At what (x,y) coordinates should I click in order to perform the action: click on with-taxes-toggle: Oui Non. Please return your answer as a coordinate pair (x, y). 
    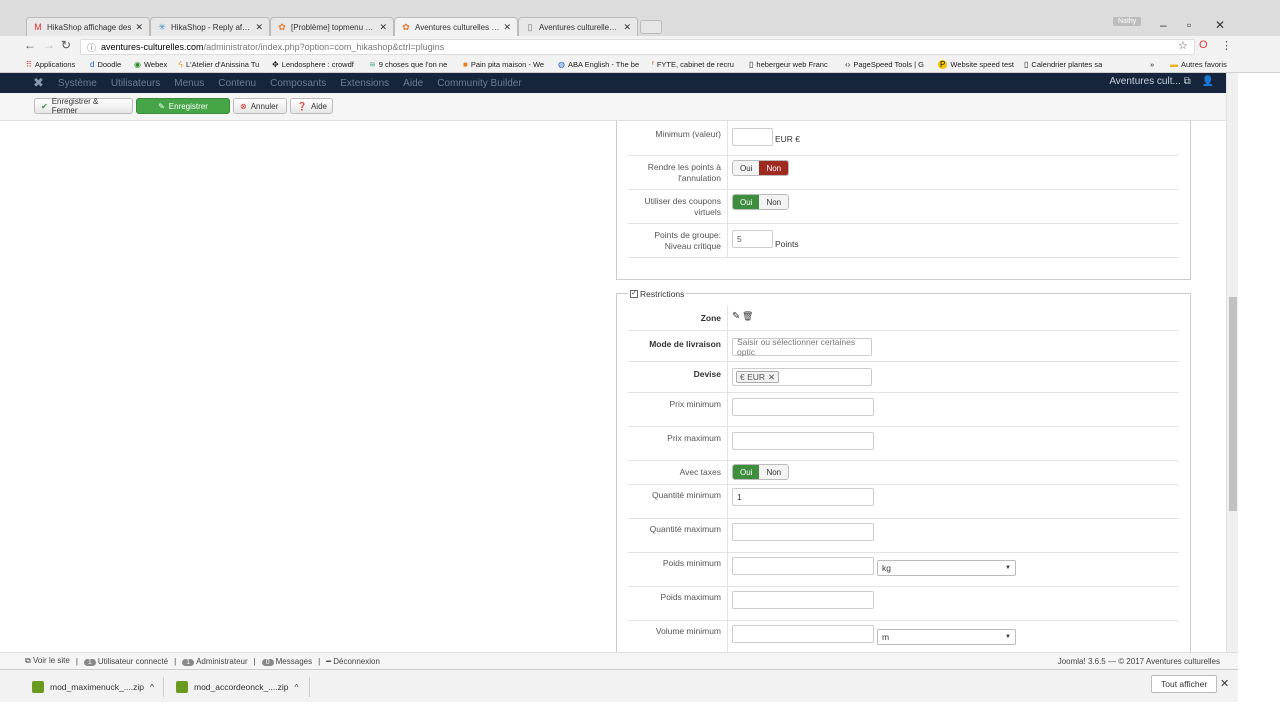
    Looking at the image, I should click on (761, 472).